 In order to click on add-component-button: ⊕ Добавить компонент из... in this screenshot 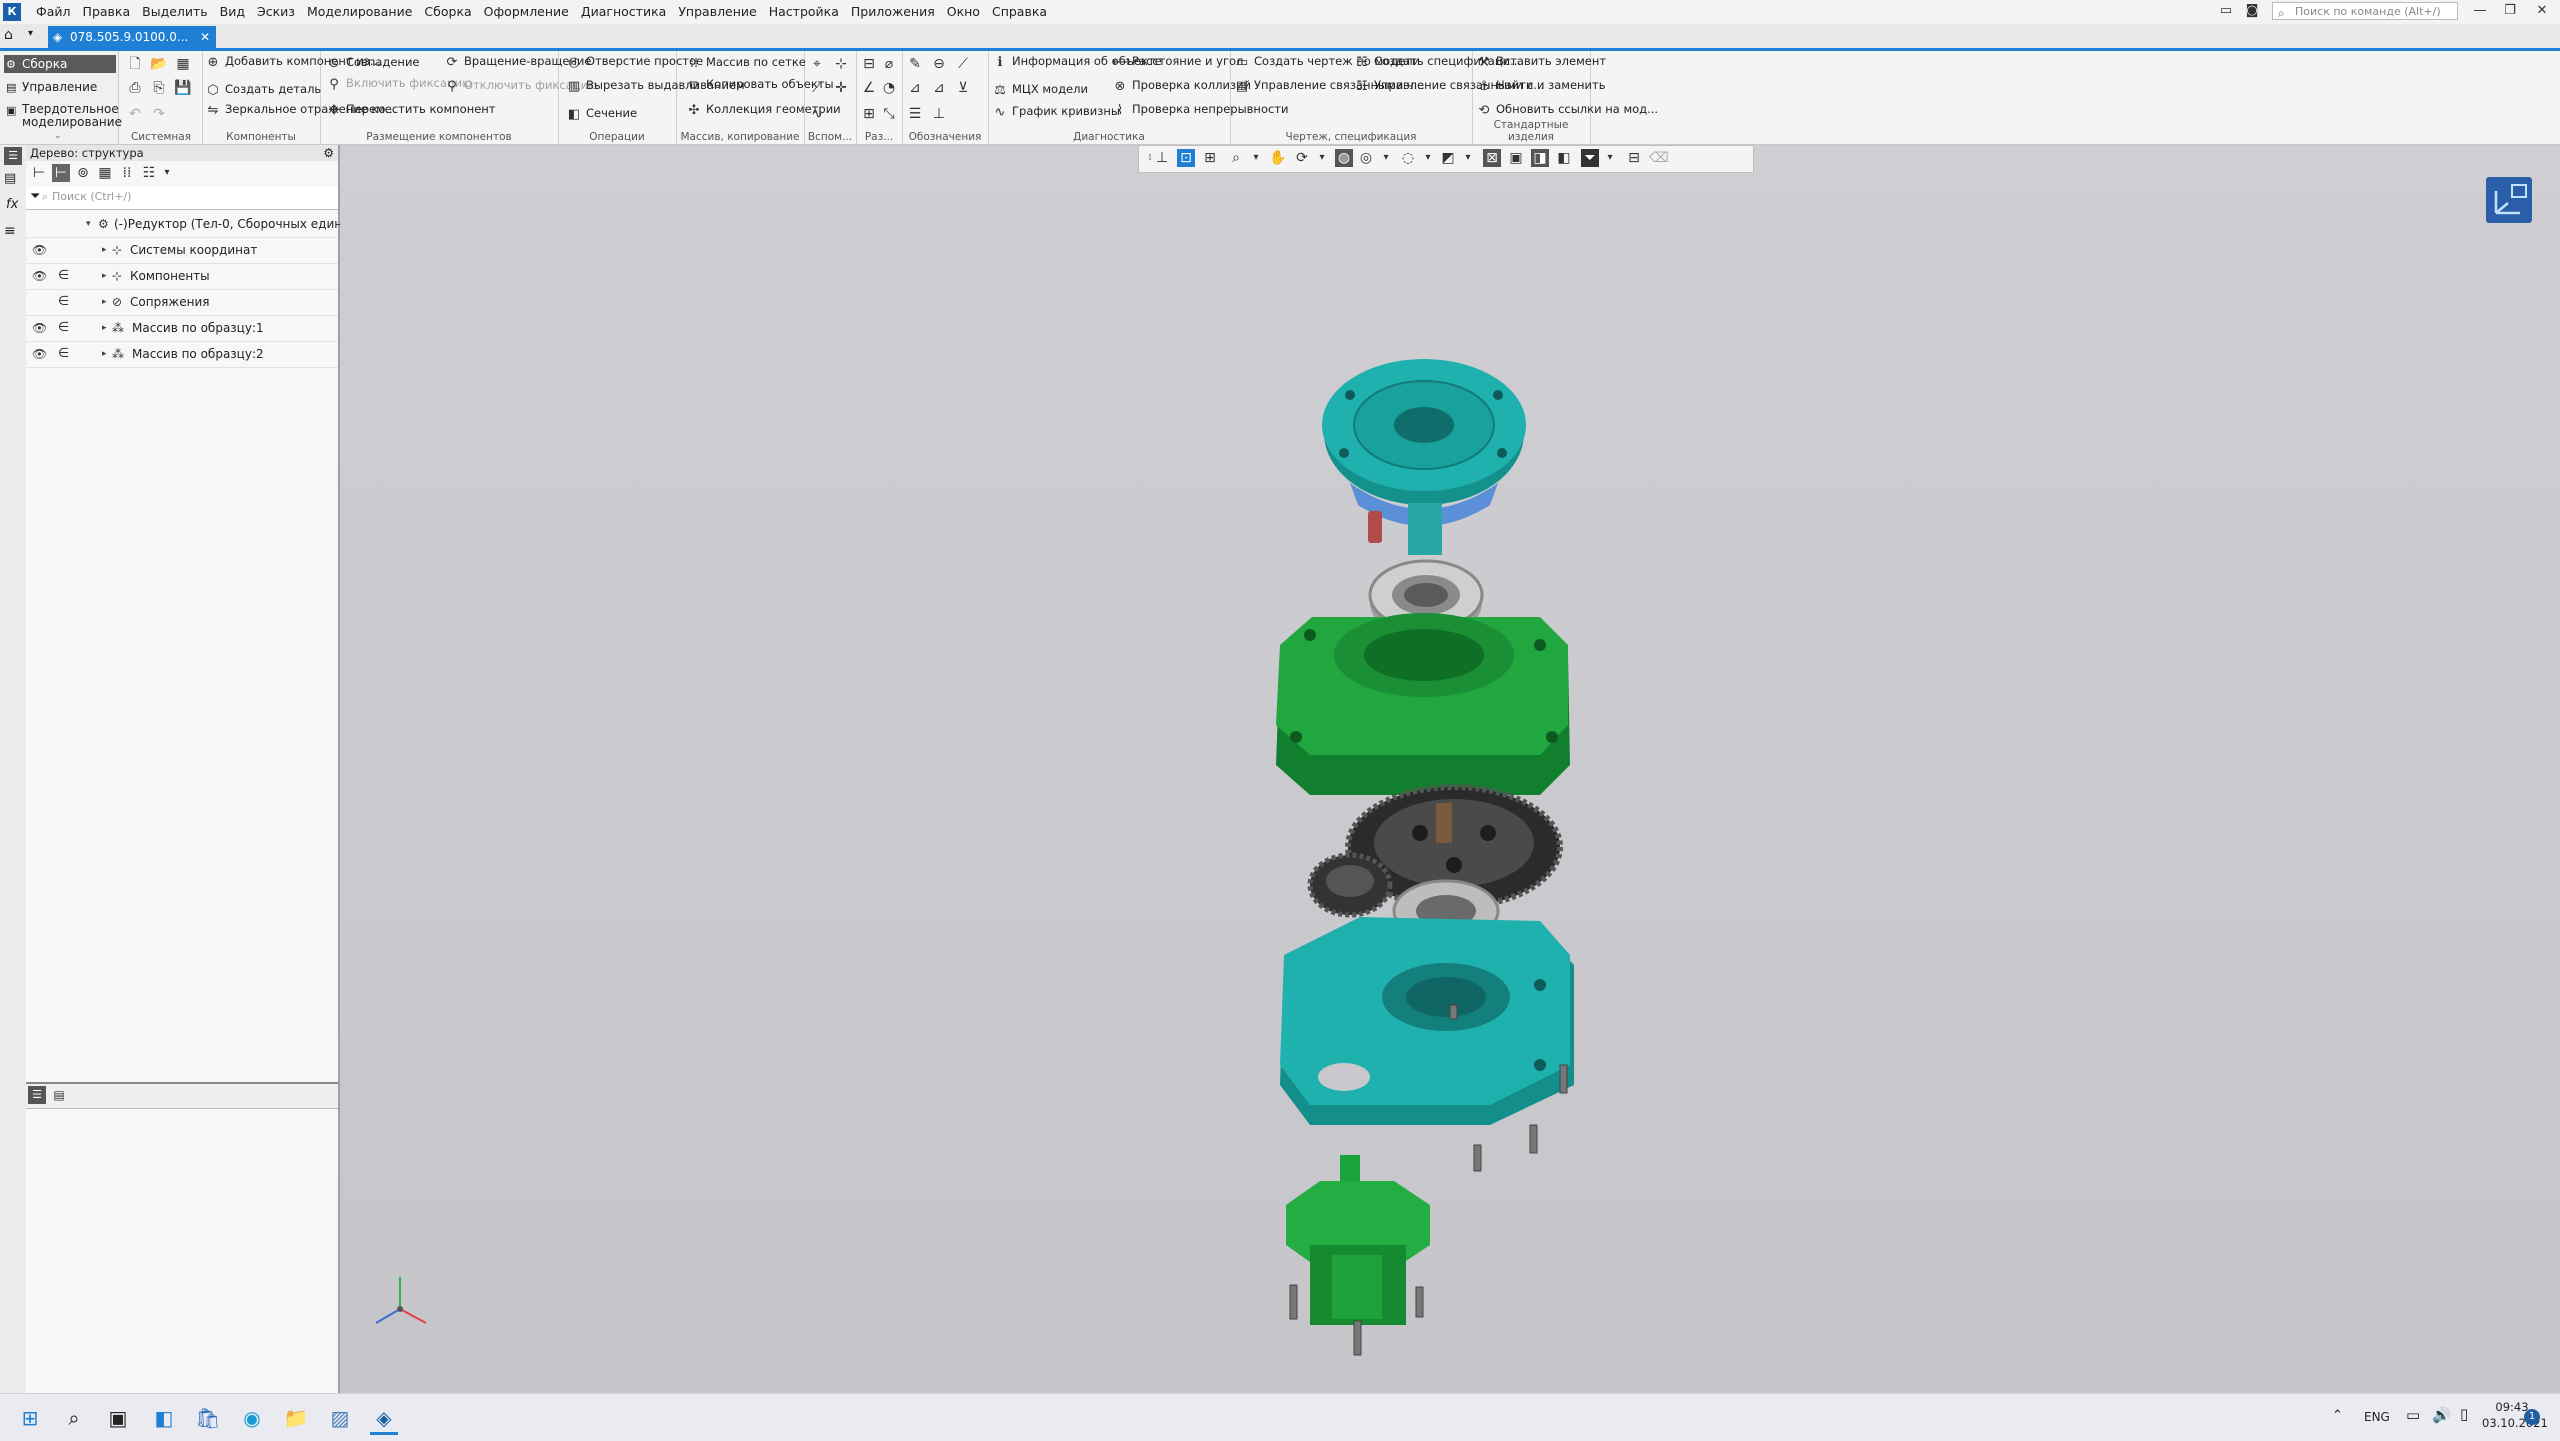, I will do `click(293, 62)`.